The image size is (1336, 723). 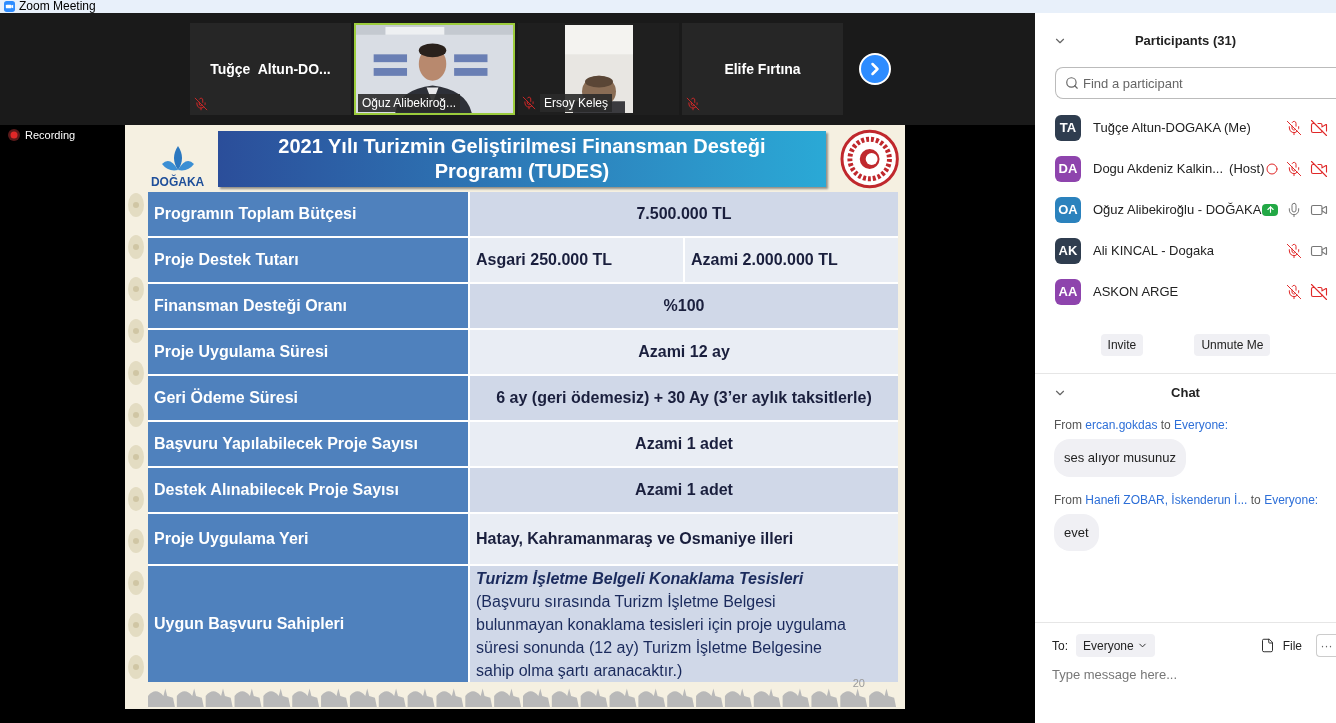 I want to click on panel-title: Chat, so click(x=1185, y=393).